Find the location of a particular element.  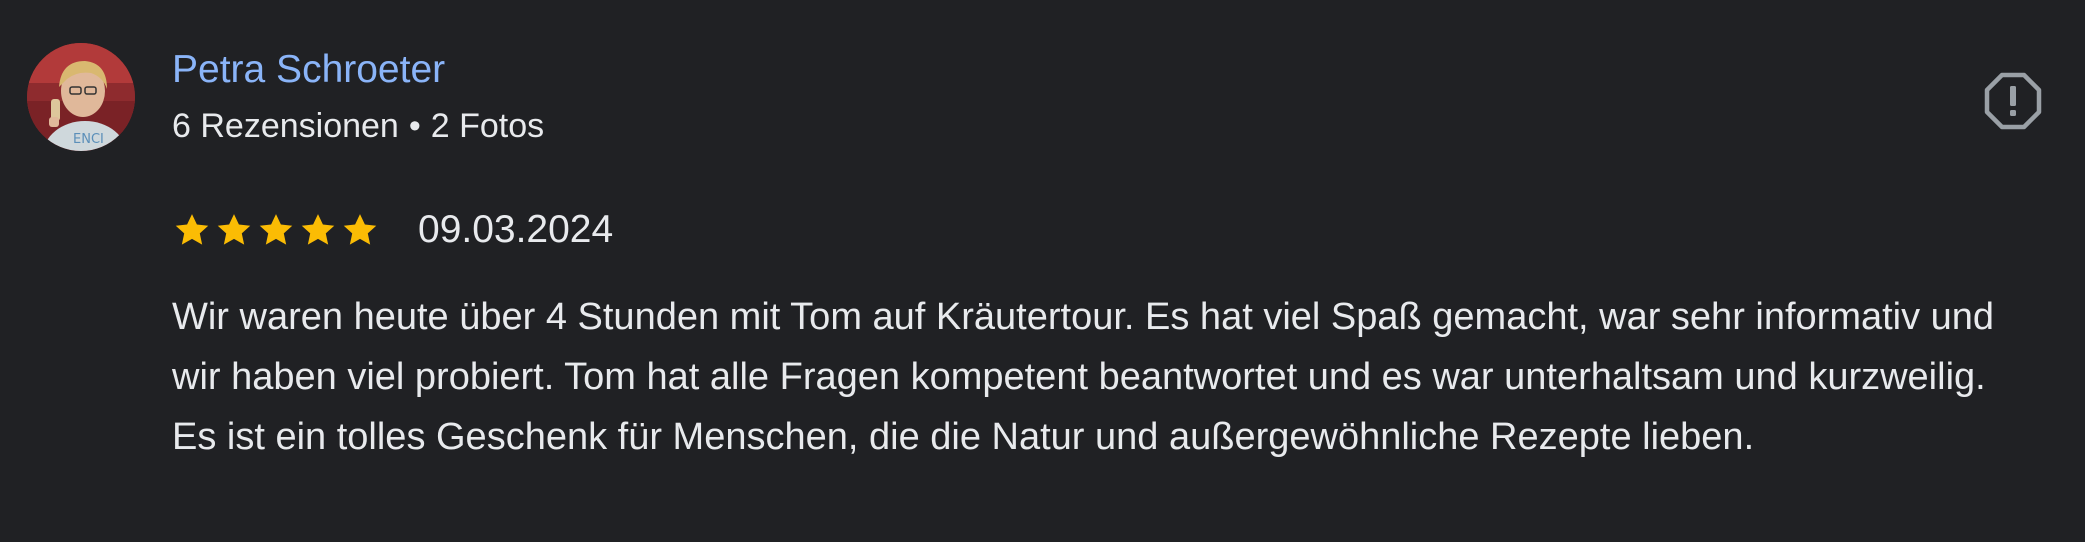

author-meta: 6 Rezensionen • 2 Fotos is located at coordinates (358, 126).